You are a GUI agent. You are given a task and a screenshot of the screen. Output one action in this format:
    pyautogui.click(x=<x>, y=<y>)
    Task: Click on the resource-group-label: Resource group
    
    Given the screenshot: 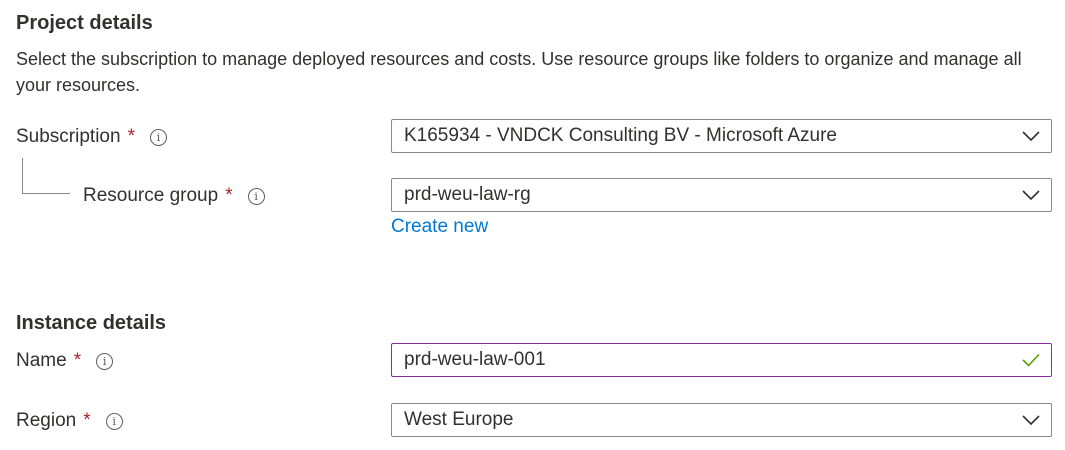 What is the action you would take?
    pyautogui.click(x=151, y=195)
    